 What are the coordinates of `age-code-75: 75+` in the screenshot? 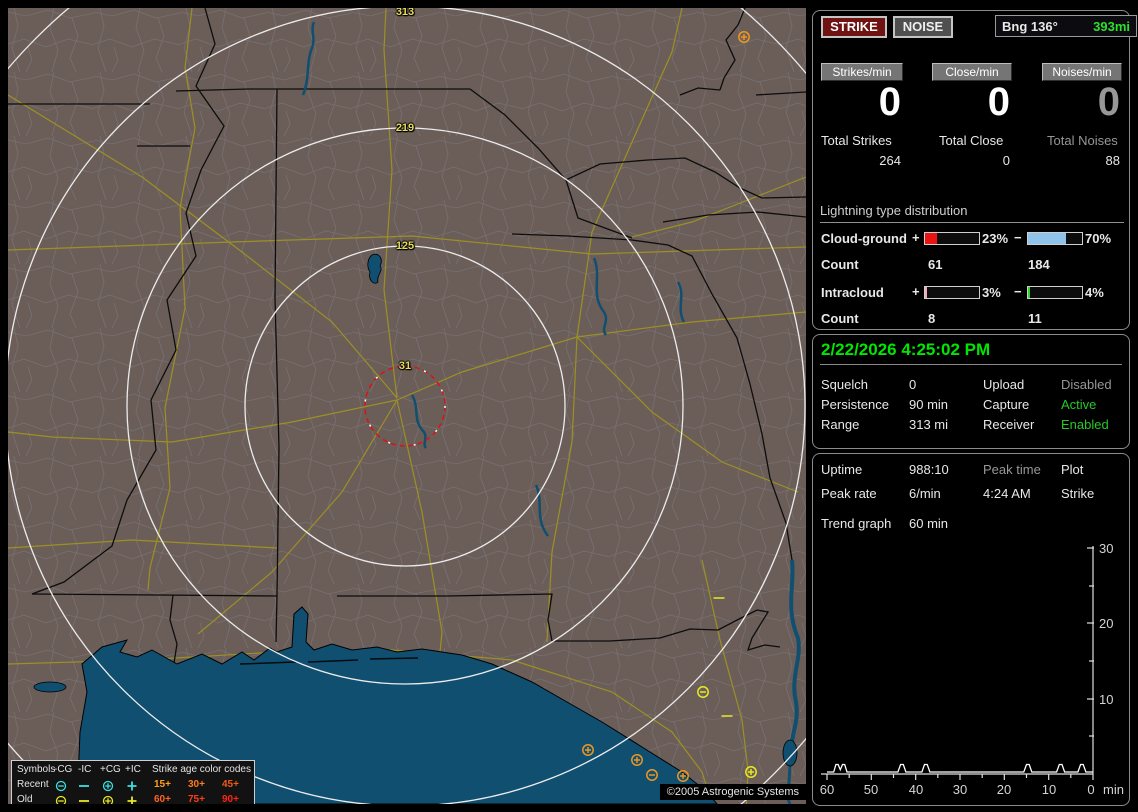 It's located at (196, 799).